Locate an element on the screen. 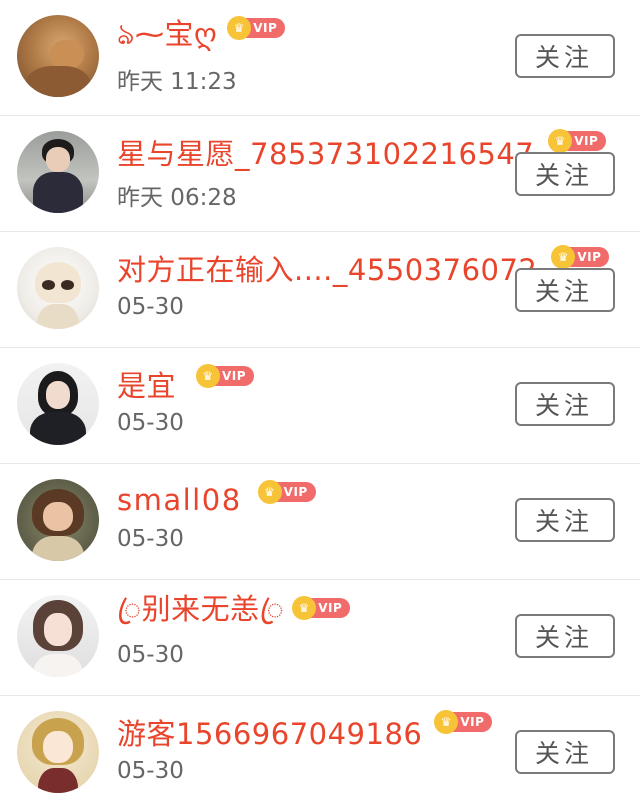 Image resolution: width=640 pixels, height=808 pixels. list-item: small08 ♛ VIP 05-30 关注 is located at coordinates (320, 522).